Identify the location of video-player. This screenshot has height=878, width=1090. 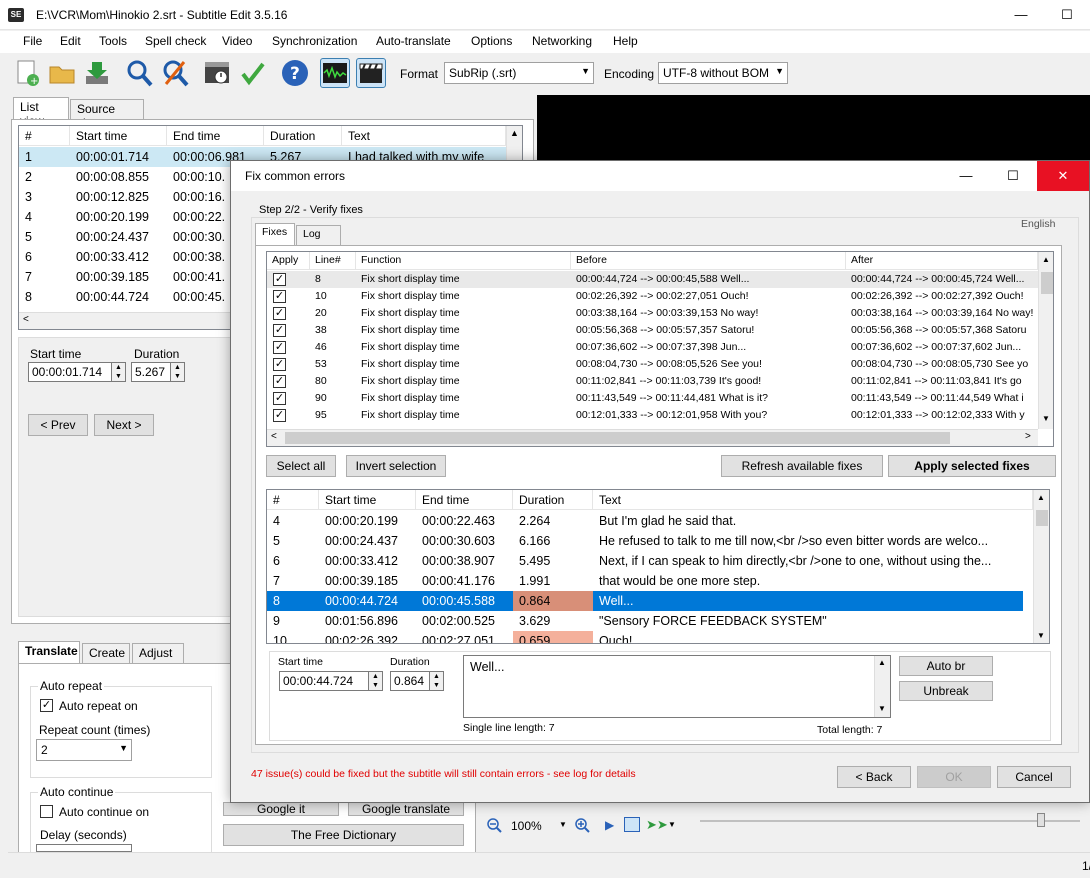
(813, 127).